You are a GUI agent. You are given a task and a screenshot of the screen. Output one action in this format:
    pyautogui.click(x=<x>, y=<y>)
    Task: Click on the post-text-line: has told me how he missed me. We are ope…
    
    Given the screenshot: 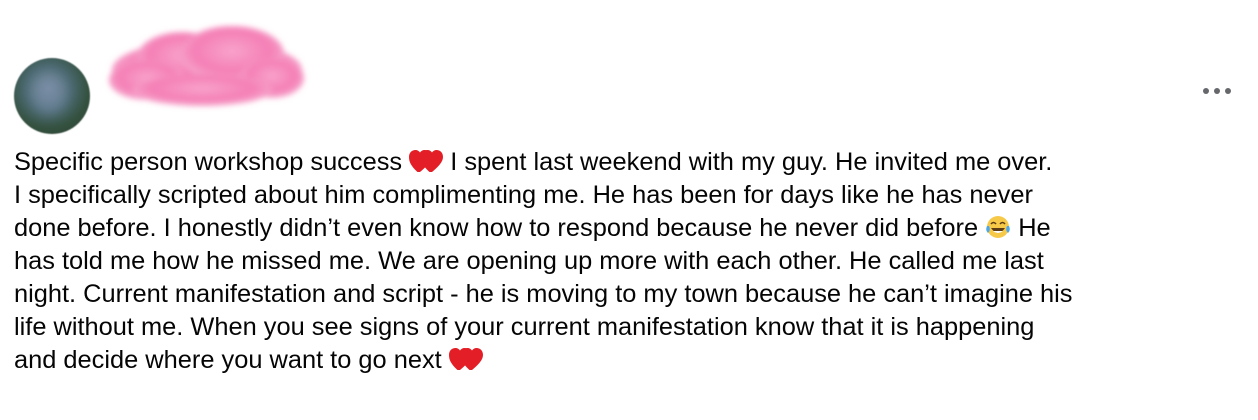 What is the action you would take?
    pyautogui.click(x=529, y=261)
    